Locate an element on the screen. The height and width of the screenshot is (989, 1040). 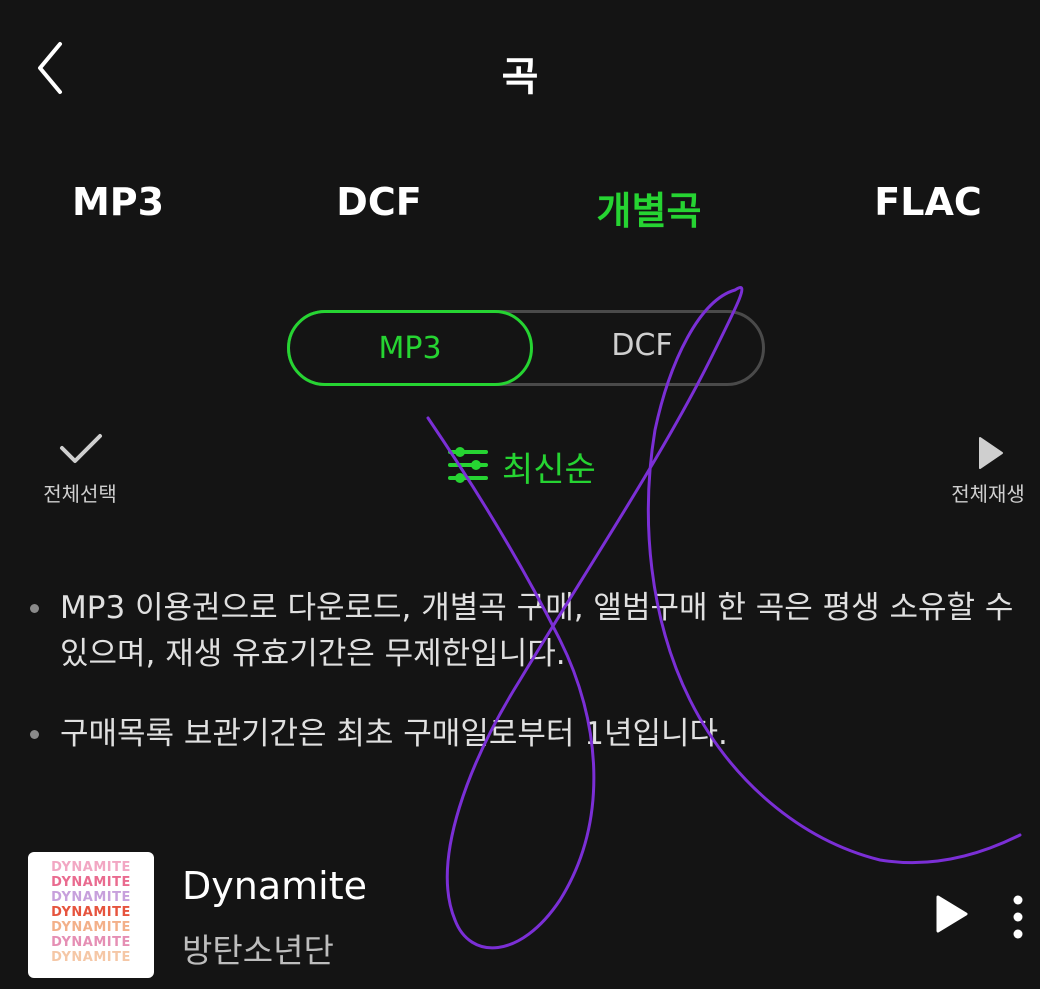
track-title: Dynamite is located at coordinates (274, 886).